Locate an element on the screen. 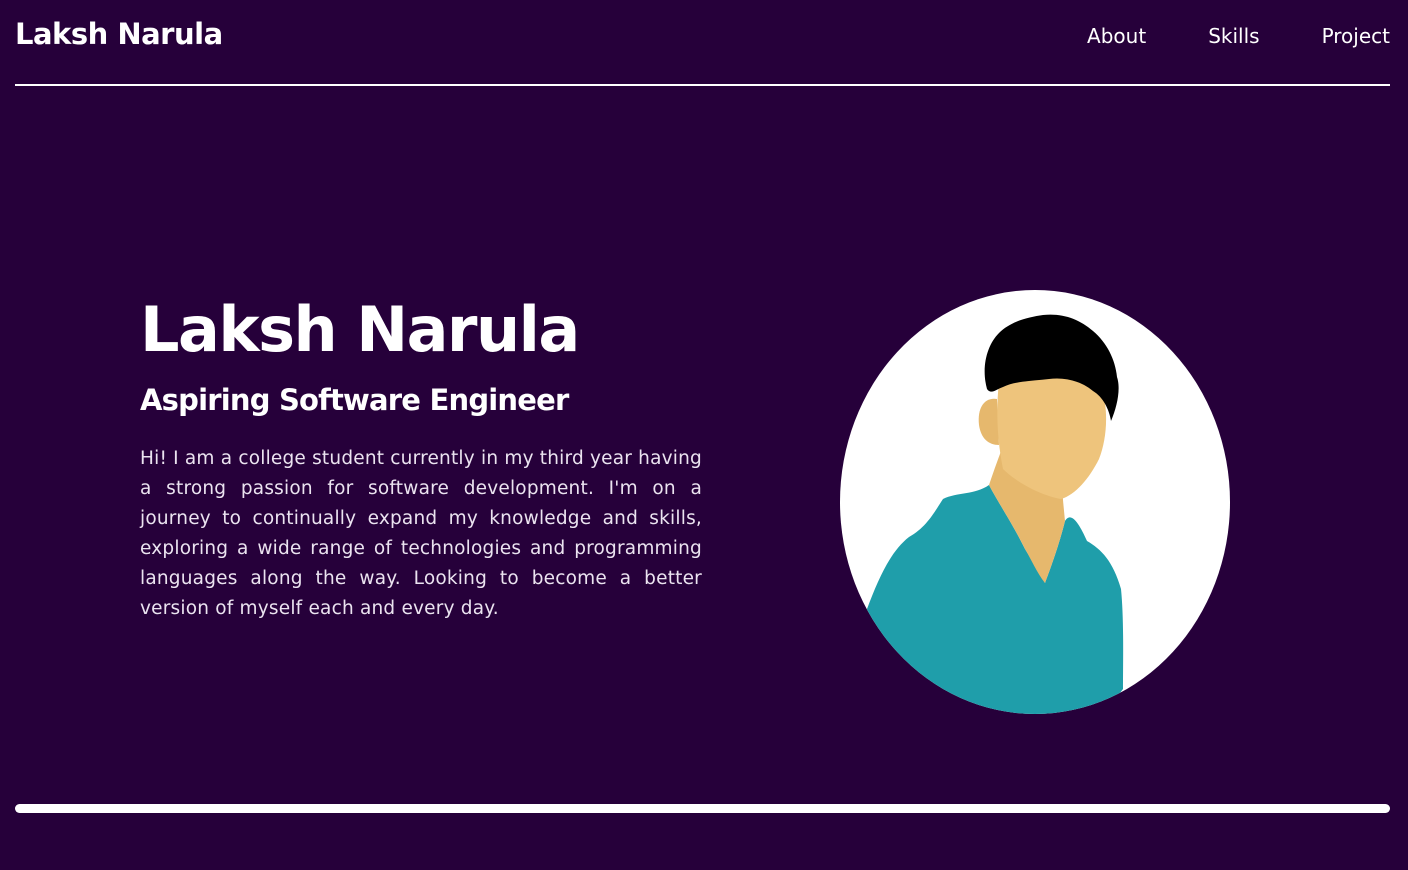 This screenshot has width=1408, height=870. nav-link-about: About is located at coordinates (1116, 36).